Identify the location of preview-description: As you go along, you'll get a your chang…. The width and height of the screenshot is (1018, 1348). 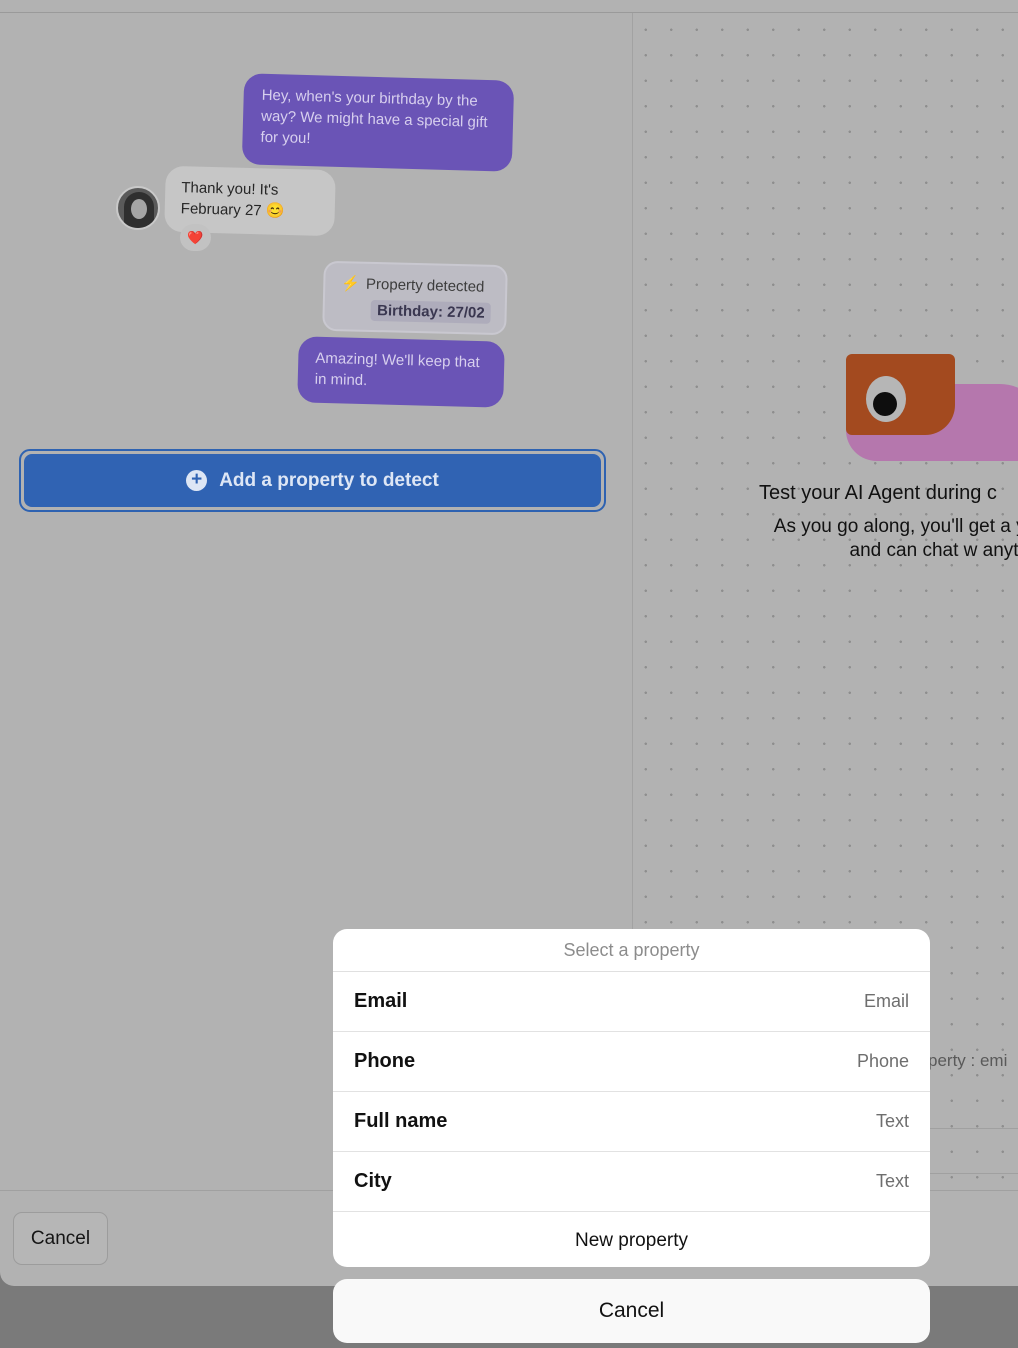
(895, 538).